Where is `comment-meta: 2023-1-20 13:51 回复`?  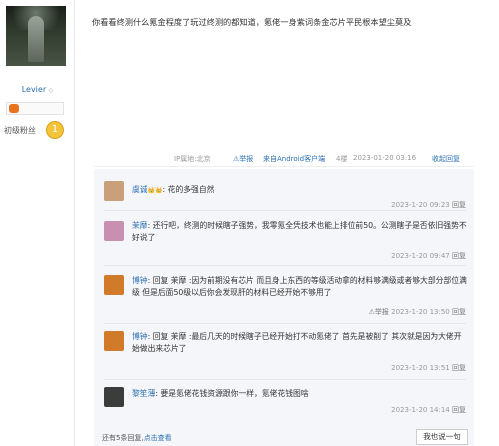 comment-meta: 2023-1-20 13:51 回复 is located at coordinates (428, 368).